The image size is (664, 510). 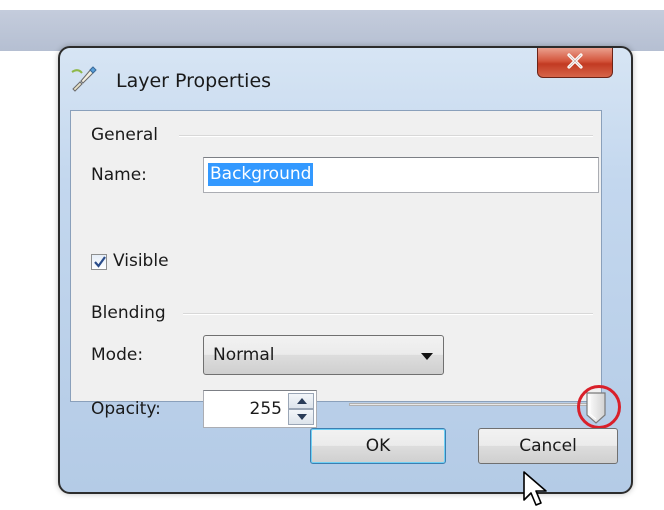 What do you see at coordinates (388, 314) in the screenshot?
I see `blending-group-divider` at bounding box center [388, 314].